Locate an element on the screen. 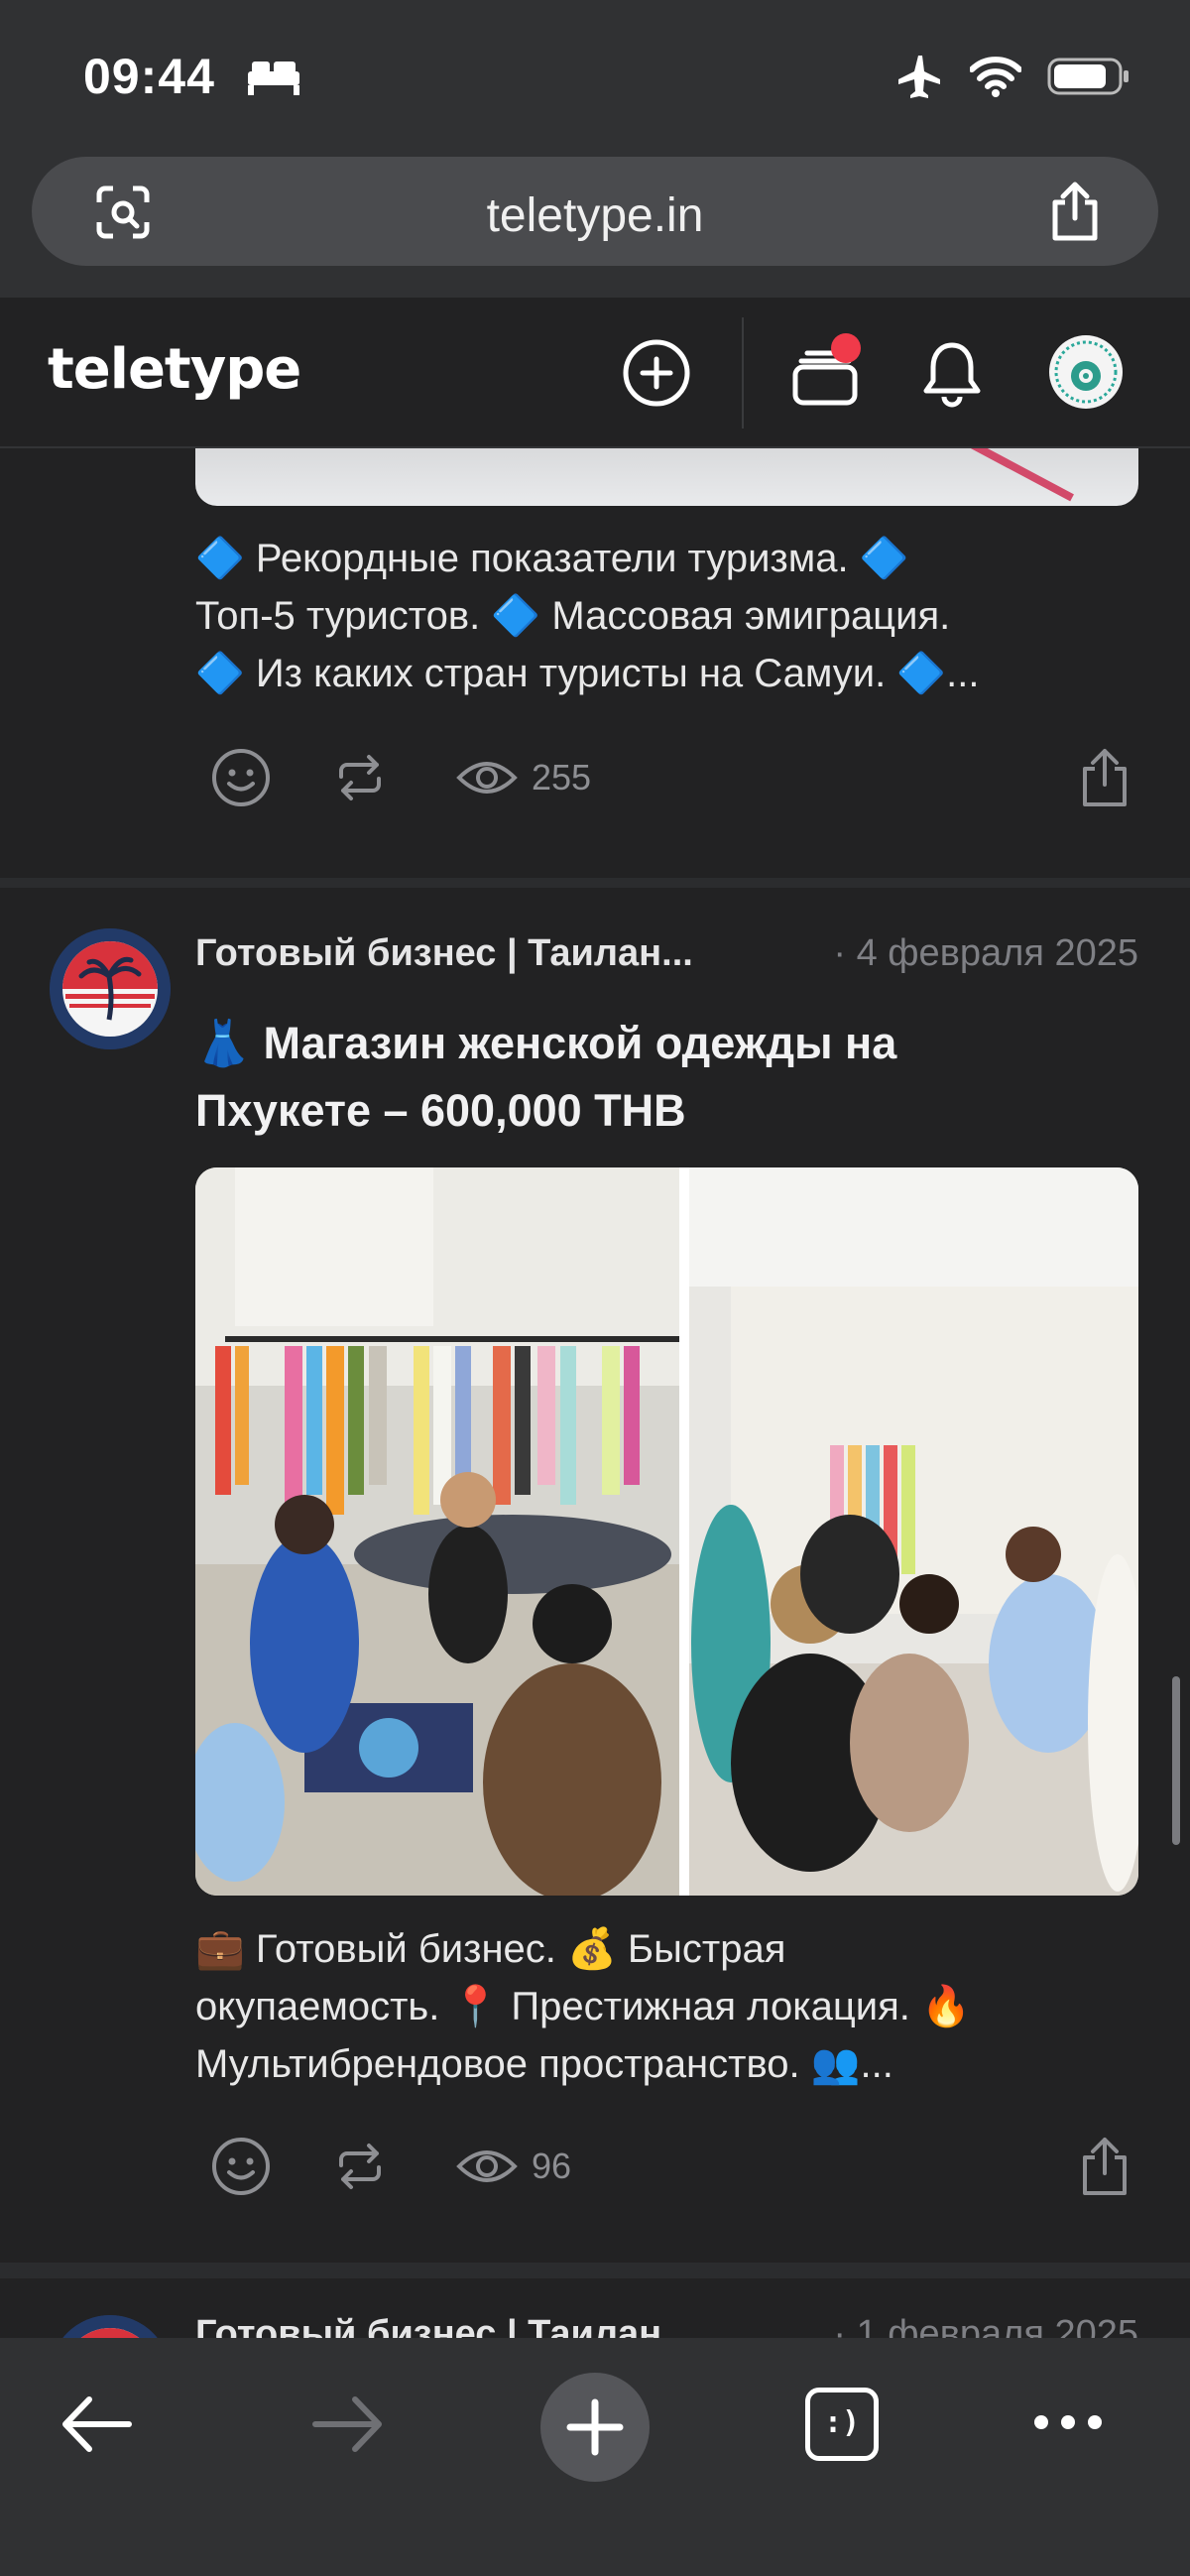 This screenshot has width=1190, height=2576. views-counter: 96 is located at coordinates (513, 2166).